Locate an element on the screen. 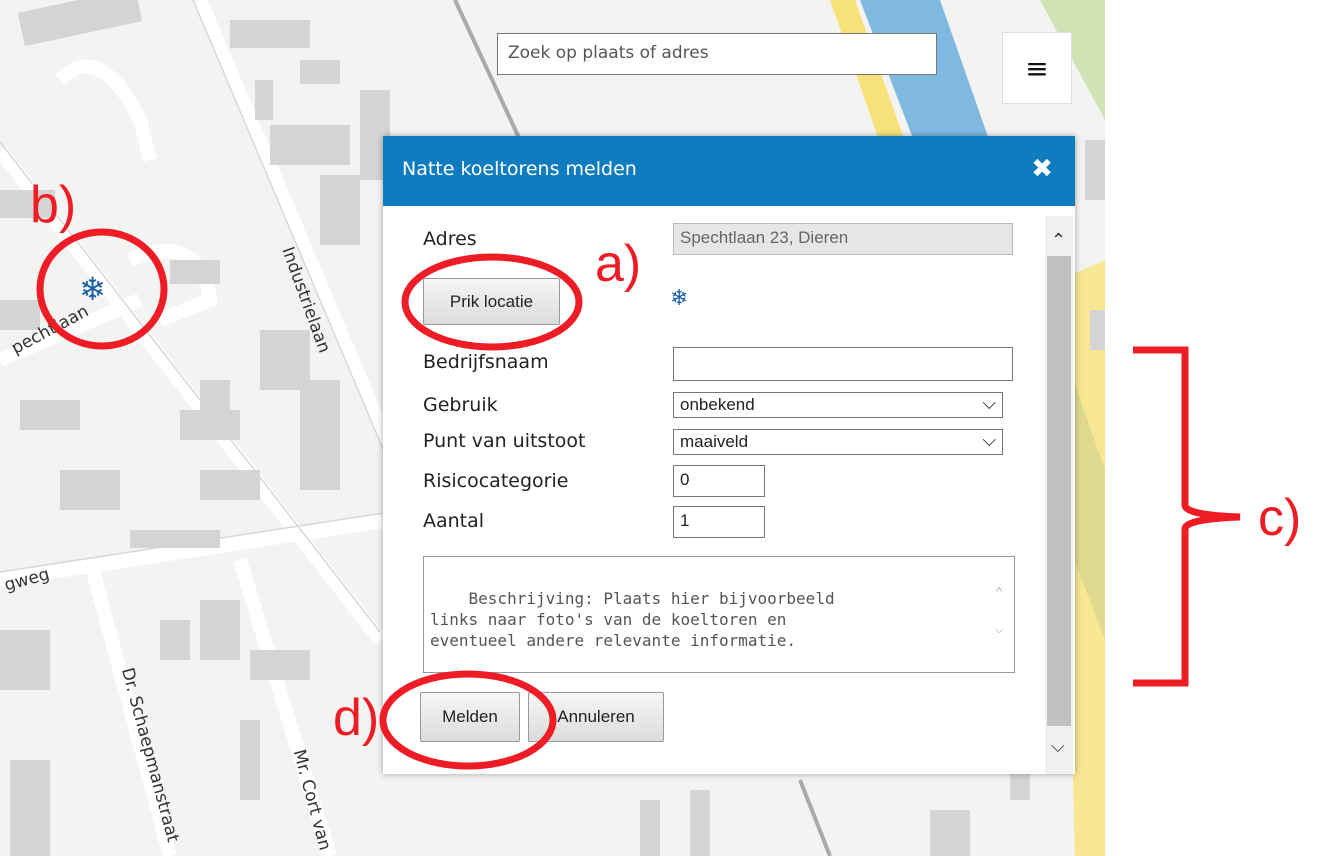 The width and height of the screenshot is (1328, 856). hamburger-icon: ≡ is located at coordinates (1037, 68).